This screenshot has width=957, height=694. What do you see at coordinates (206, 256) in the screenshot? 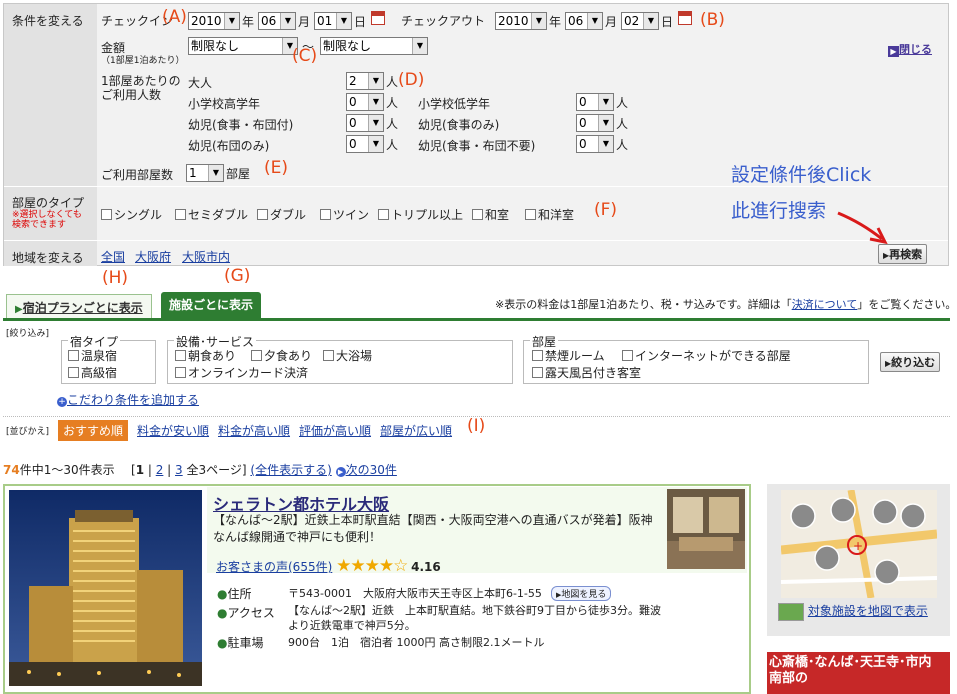
I see `area-link-osaka-city: 大阪市内` at bounding box center [206, 256].